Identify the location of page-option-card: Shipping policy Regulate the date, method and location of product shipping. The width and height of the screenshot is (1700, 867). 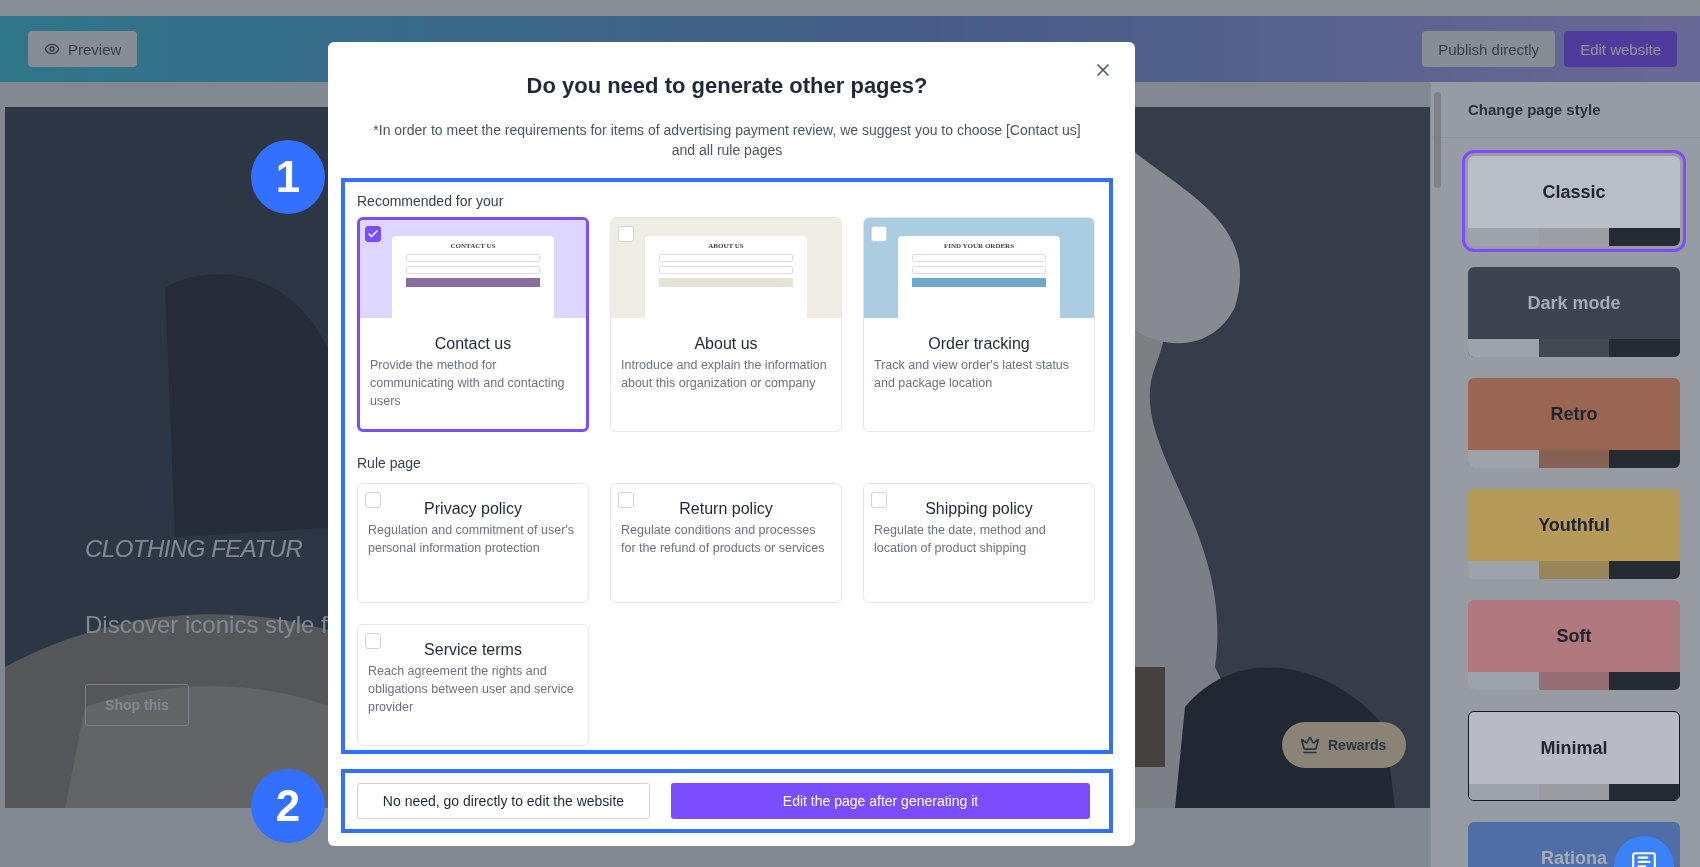
(979, 543).